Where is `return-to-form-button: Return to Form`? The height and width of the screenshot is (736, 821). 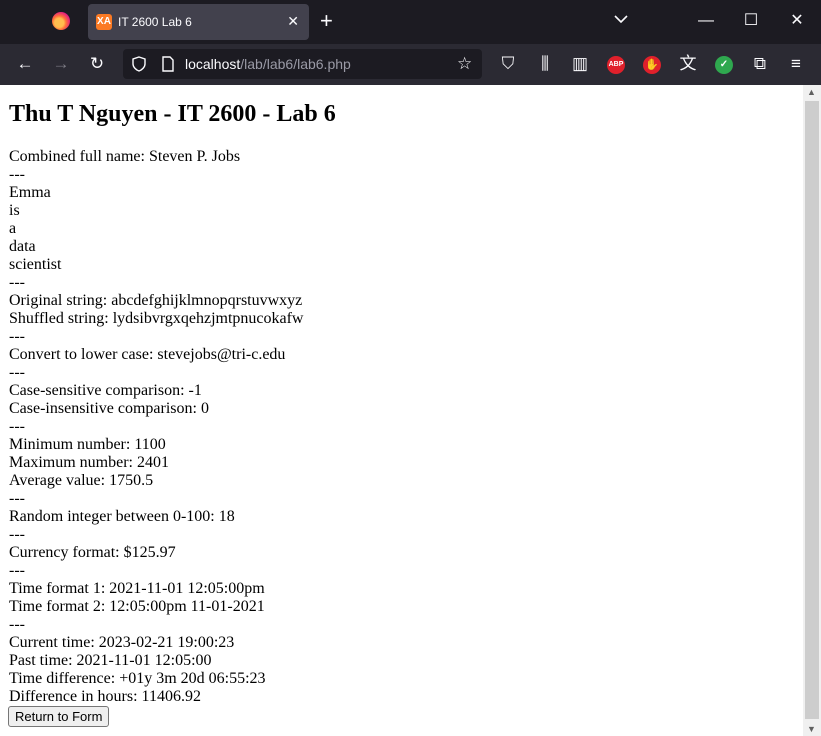 return-to-form-button: Return to Form is located at coordinates (59, 716).